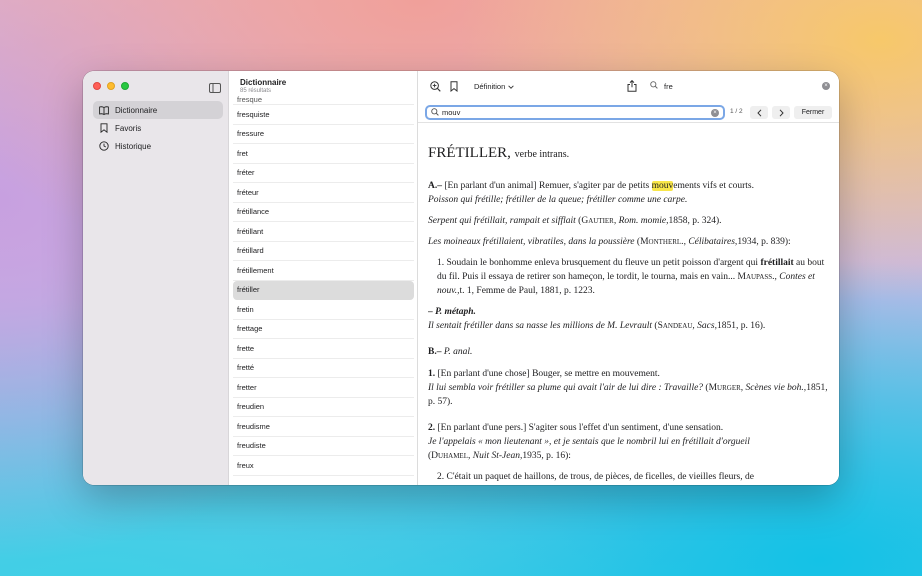 This screenshot has height=576, width=922. What do you see at coordinates (323, 173) in the screenshot?
I see `list-item: fréter` at bounding box center [323, 173].